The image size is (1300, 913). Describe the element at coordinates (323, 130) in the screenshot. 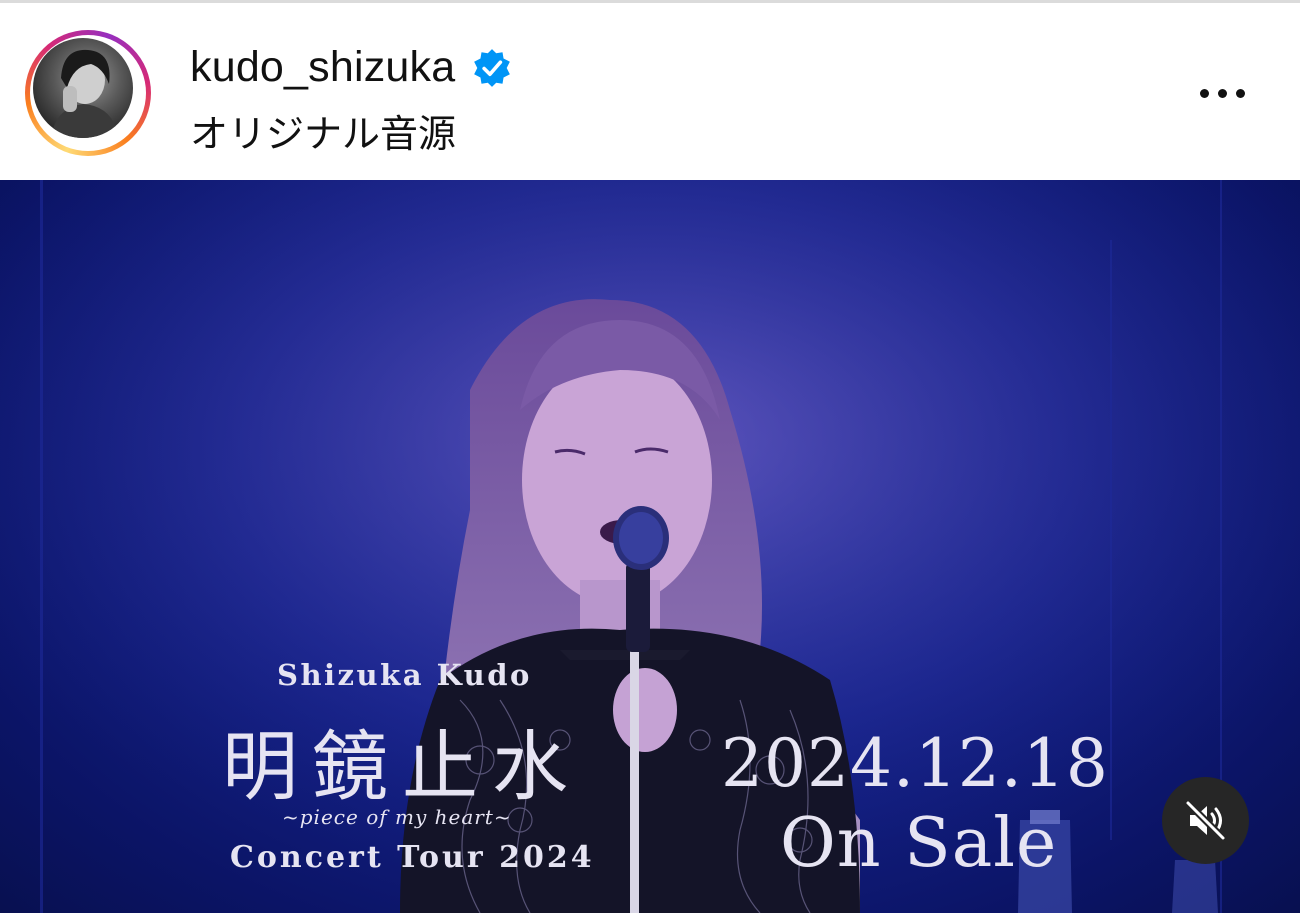

I see `audio-label-link: オリジナル音源` at that location.